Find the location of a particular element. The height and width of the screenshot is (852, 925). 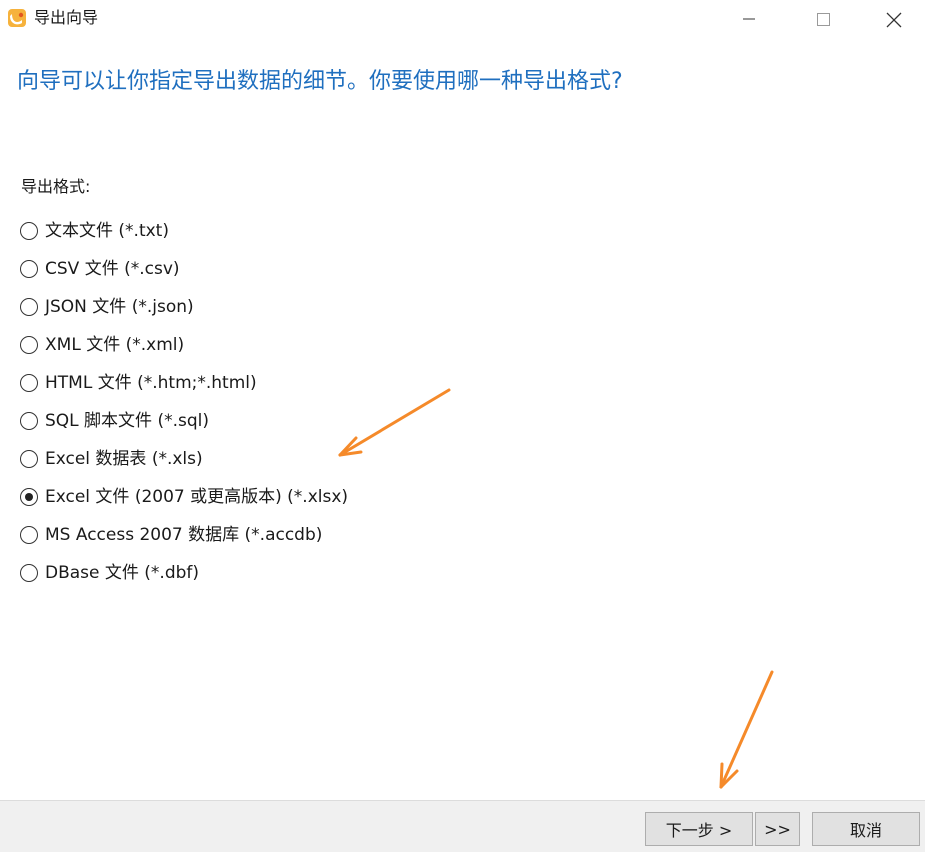

format-option-label: DBase 文件 (*.dbf) is located at coordinates (122, 573).